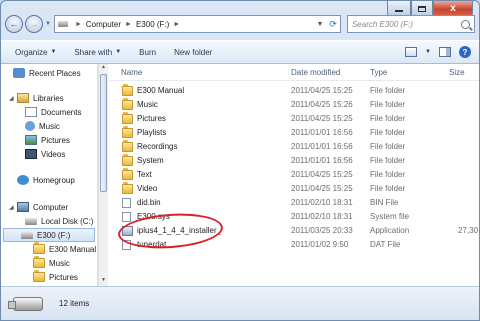 The height and width of the screenshot is (321, 480). I want to click on help-icon: ?, so click(465, 52).